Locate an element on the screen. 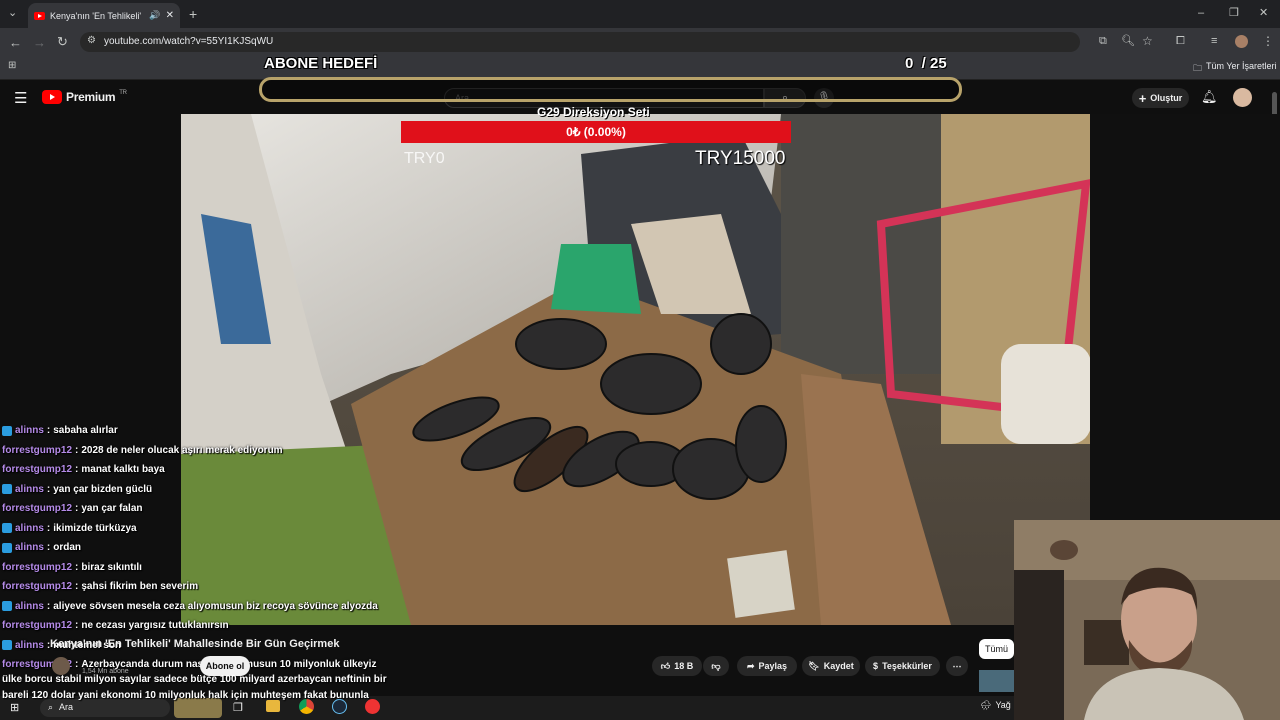 This screenshot has height=720, width=1280. chat-message: alinns: yan çar bizden güclü is located at coordinates (212, 490).